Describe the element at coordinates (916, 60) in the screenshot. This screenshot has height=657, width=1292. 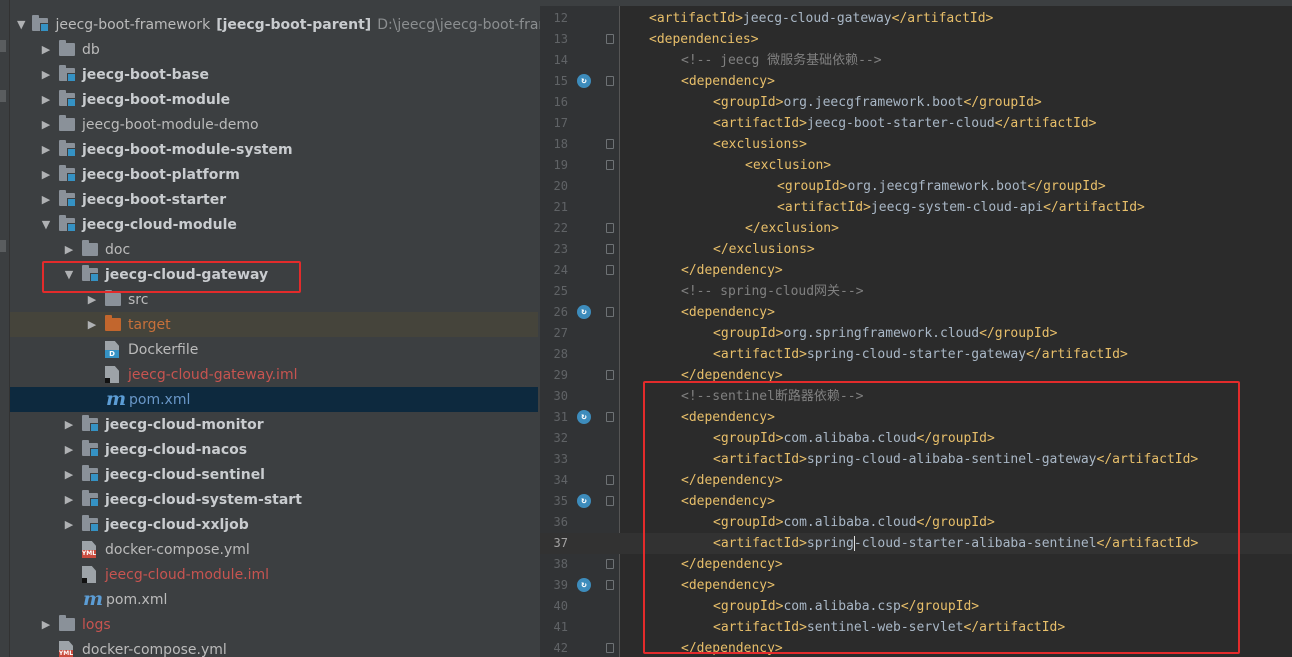
I see `code-line: 14 <!-- jeecg 微服务基础依赖-->` at that location.